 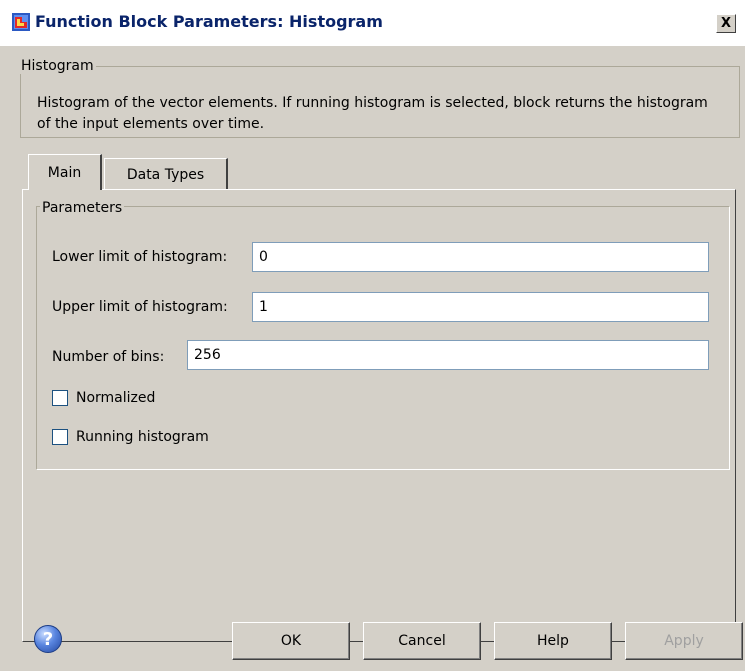 I want to click on description-legend: Histogram, so click(x=57, y=66).